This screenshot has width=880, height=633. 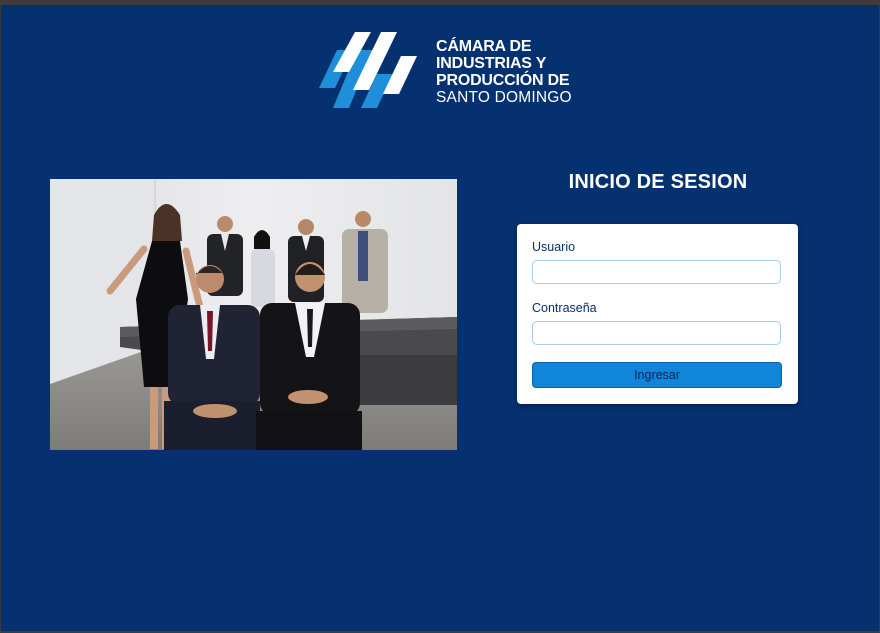 What do you see at coordinates (564, 308) in the screenshot?
I see `password-label: Contraseña` at bounding box center [564, 308].